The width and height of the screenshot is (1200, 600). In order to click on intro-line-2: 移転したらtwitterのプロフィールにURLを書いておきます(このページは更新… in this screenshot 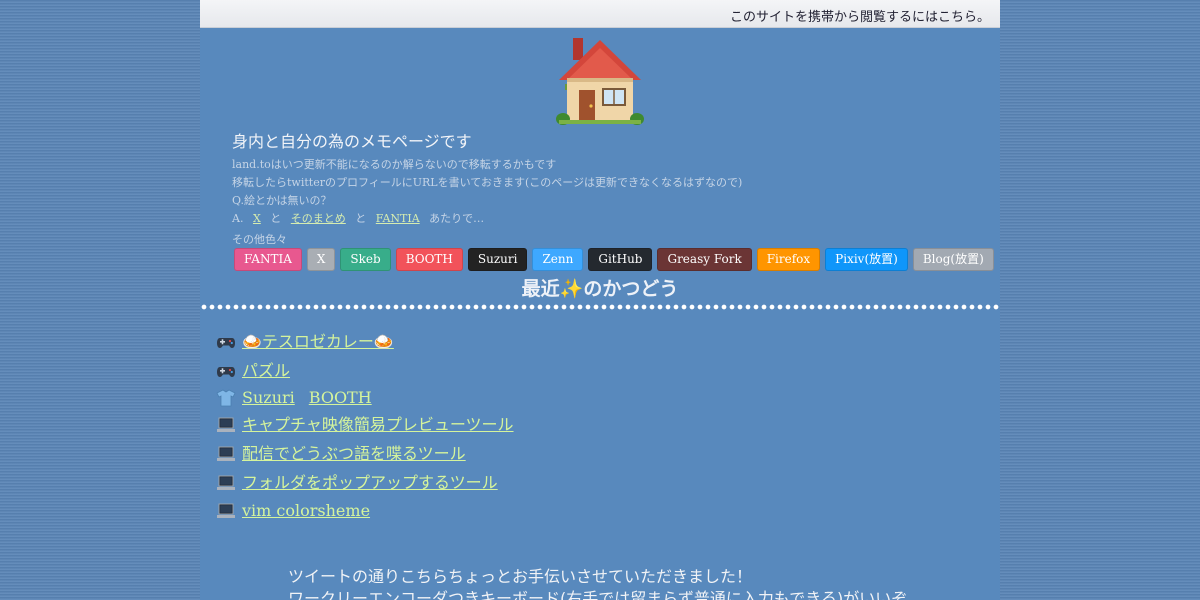, I will do `click(487, 182)`.